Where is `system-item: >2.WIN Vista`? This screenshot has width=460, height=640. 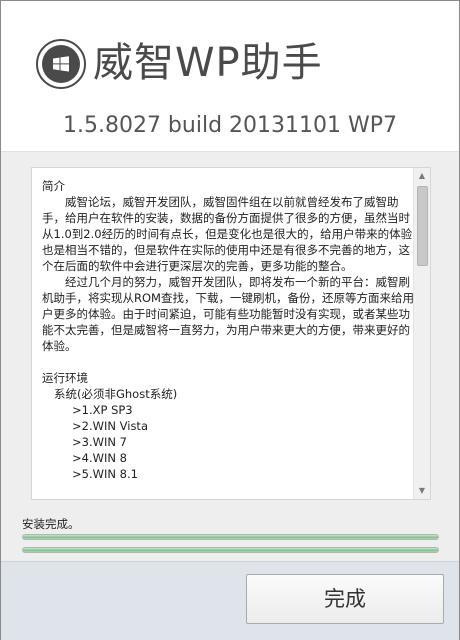 system-item: >2.WIN Vista is located at coordinates (110, 426).